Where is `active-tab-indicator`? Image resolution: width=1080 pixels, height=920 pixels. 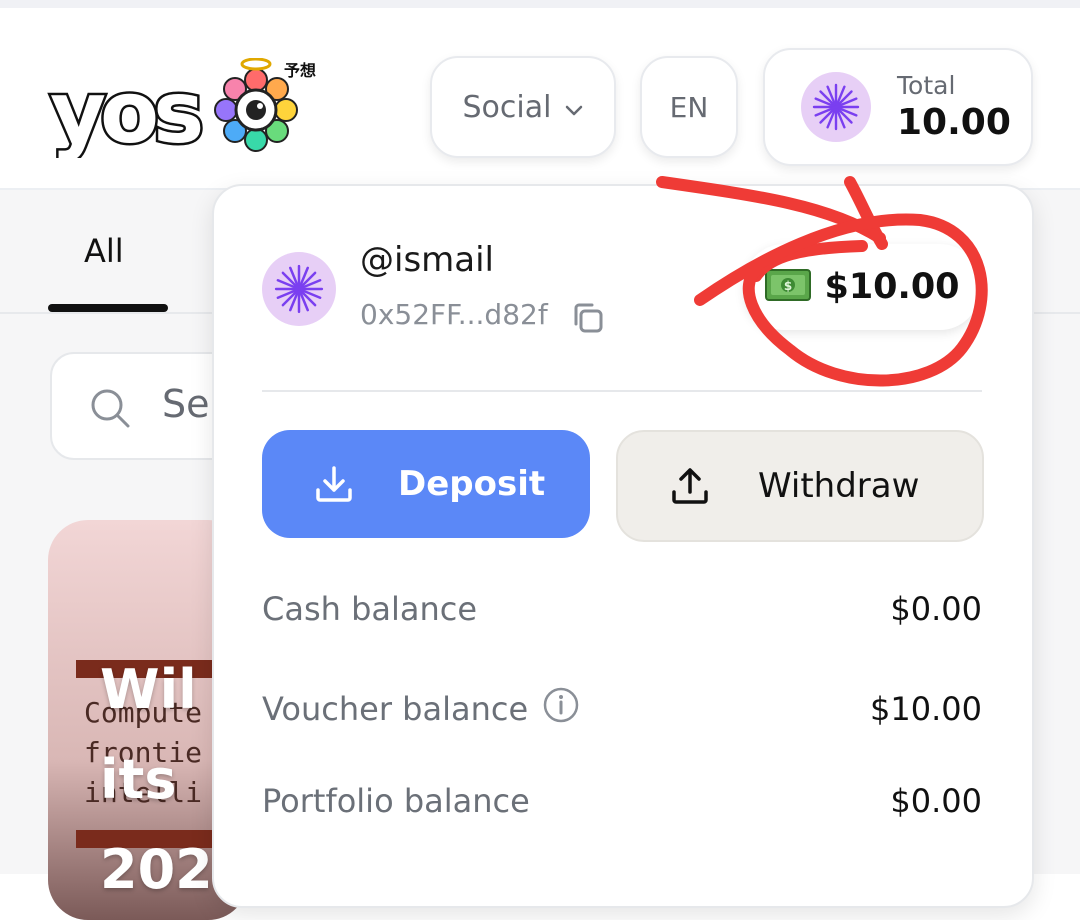
active-tab-indicator is located at coordinates (108, 308).